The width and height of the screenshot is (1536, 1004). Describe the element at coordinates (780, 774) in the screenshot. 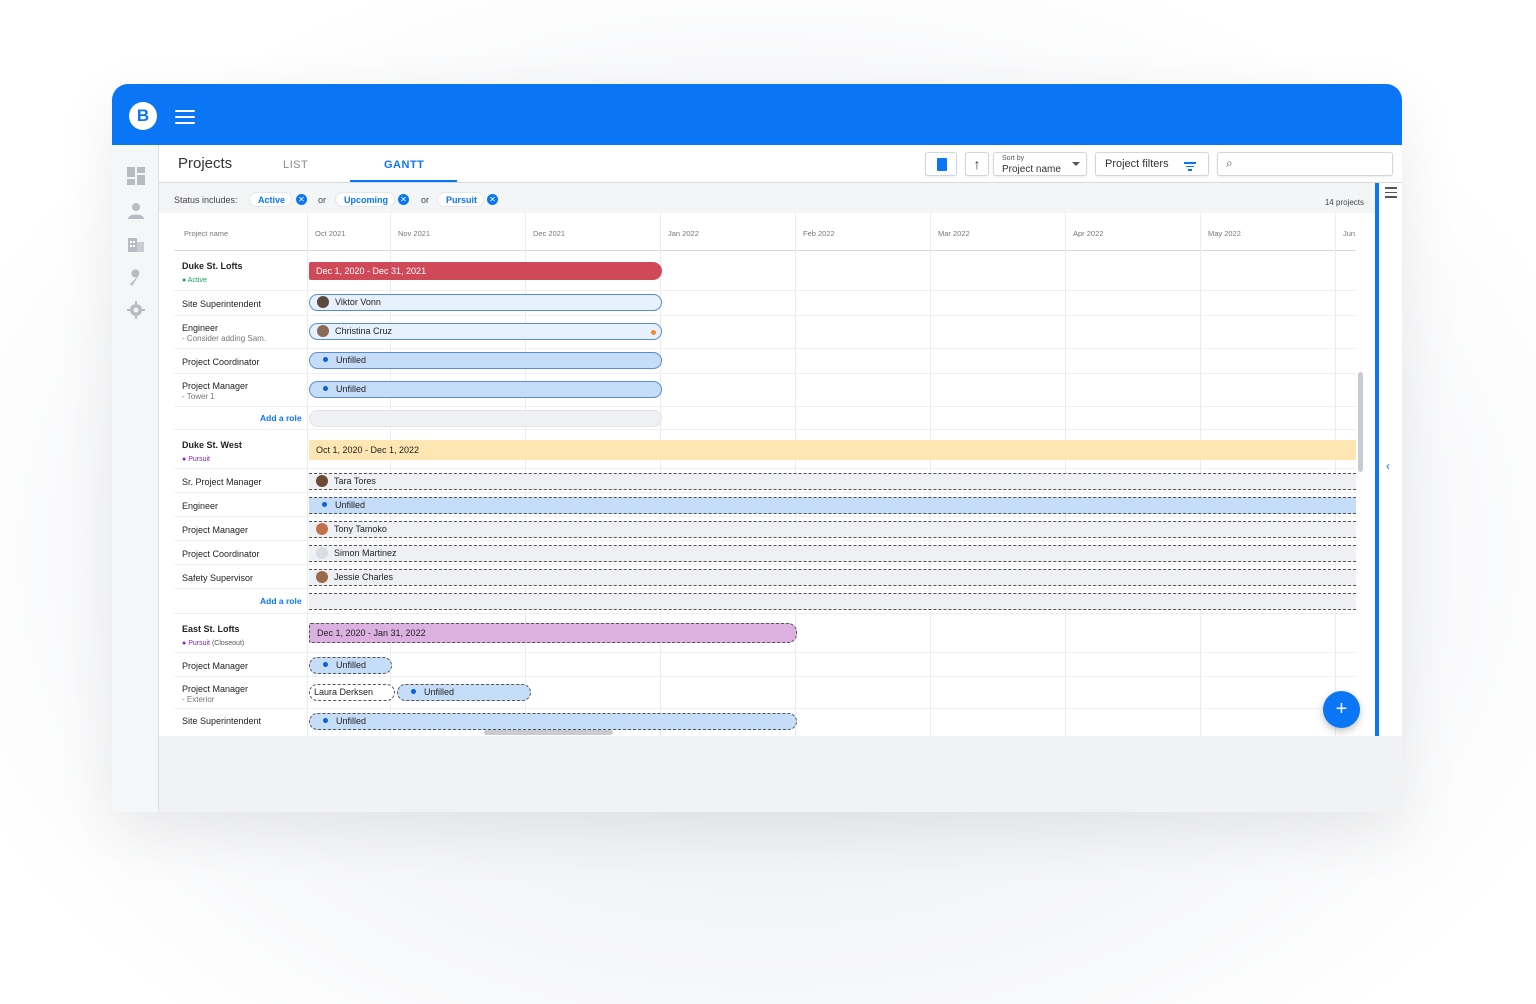

I see `footer-area` at that location.